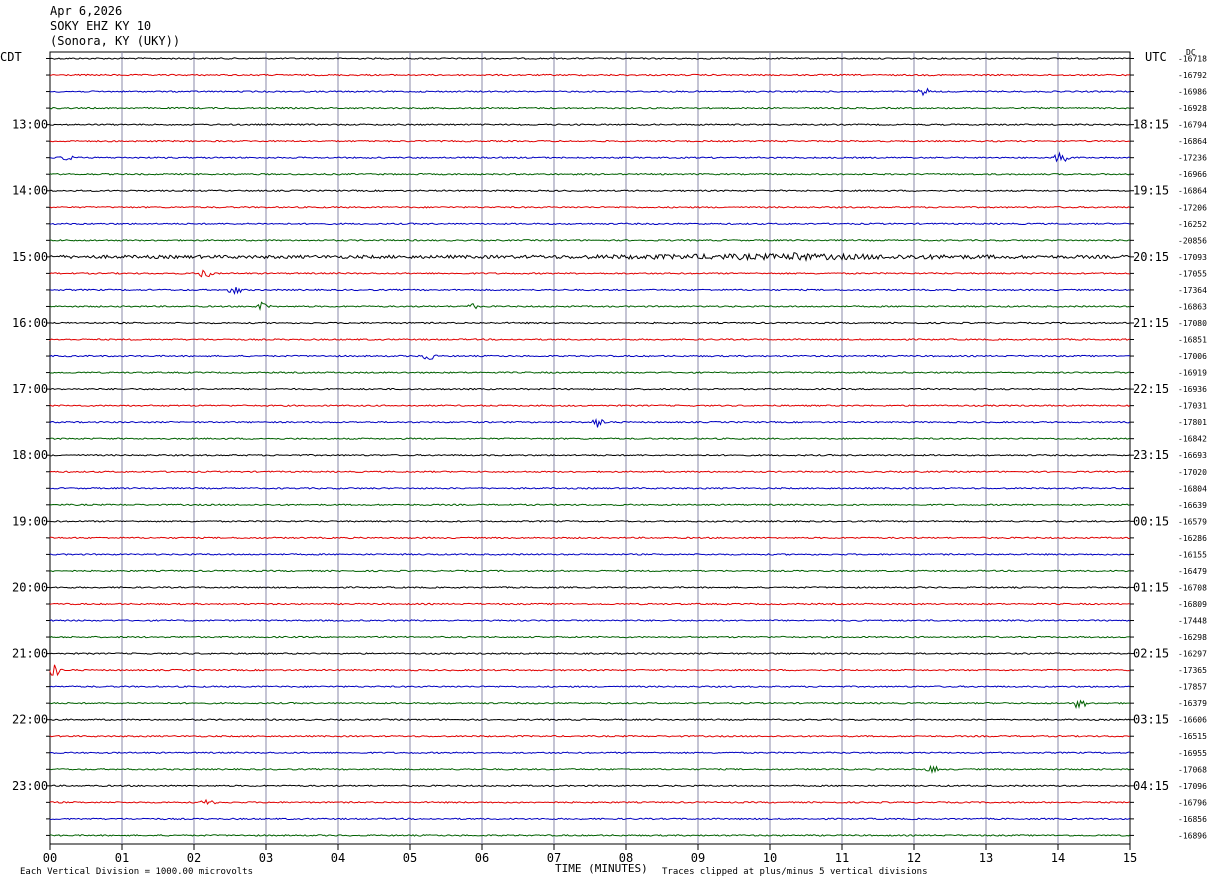 This screenshot has height=886, width=1210. What do you see at coordinates (1192, 224) in the screenshot?
I see `dc-offset-label: -16252` at bounding box center [1192, 224].